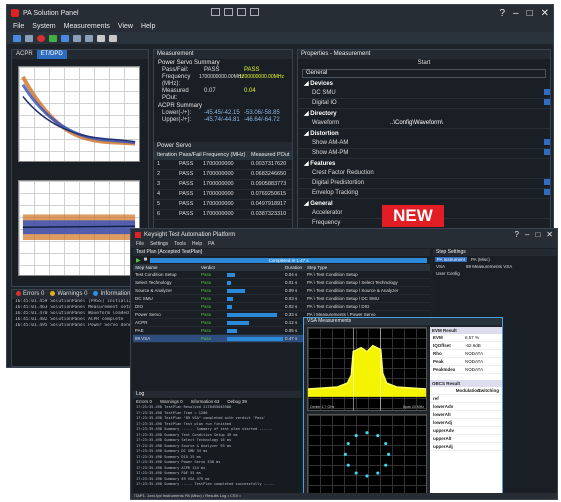 This screenshot has width=561, height=502. I want to click on table-cell: 0.0037317620, so click(269, 164).